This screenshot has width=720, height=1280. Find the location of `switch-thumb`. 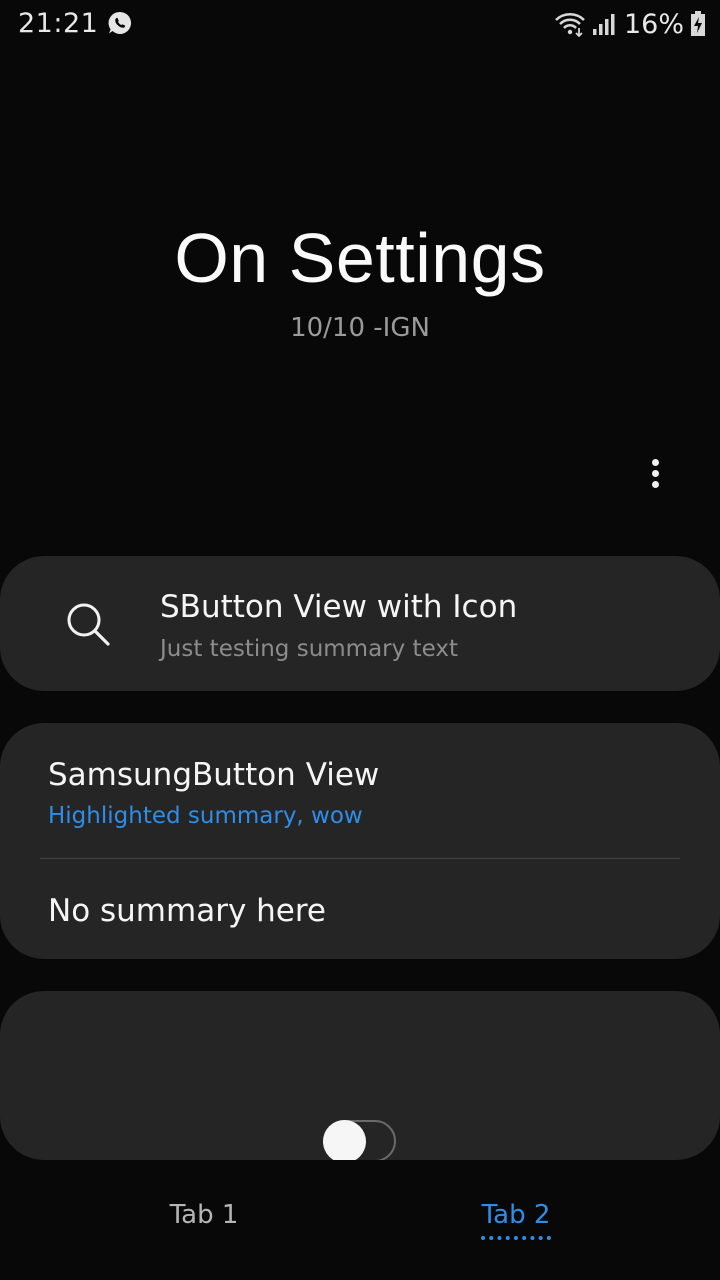

switch-thumb is located at coordinates (344, 1140).